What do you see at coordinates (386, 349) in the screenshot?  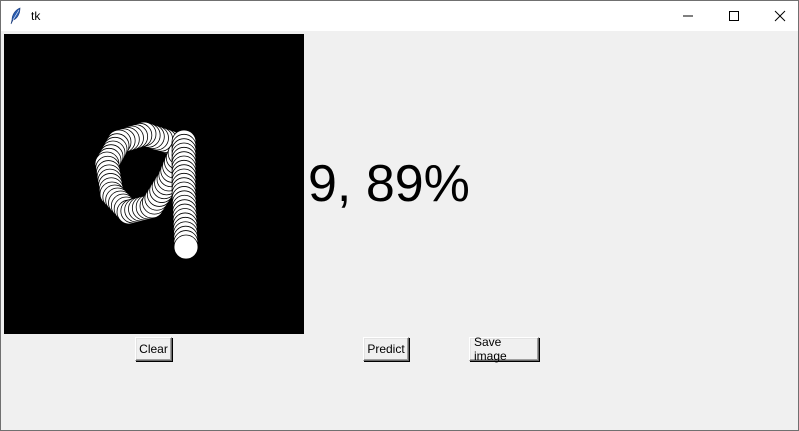 I see `predict-button: Predict` at bounding box center [386, 349].